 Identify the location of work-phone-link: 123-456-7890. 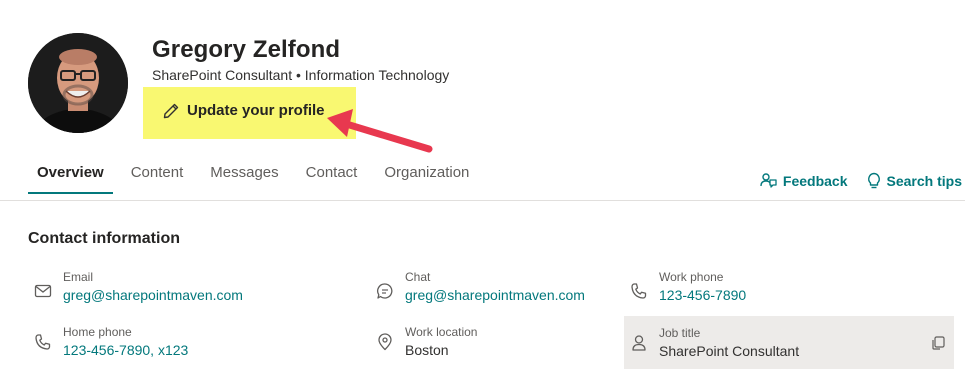
(702, 295).